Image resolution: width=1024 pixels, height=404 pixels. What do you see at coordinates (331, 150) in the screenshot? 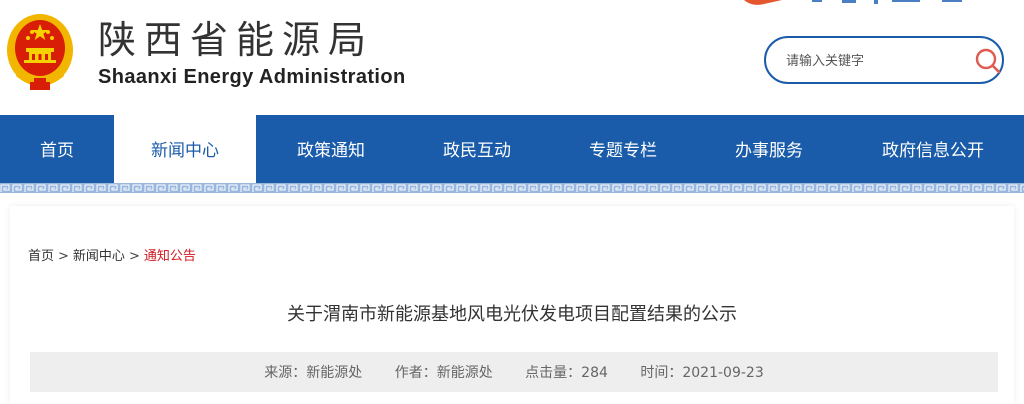
I see `nav-item-policy-notices: 政策通知` at bounding box center [331, 150].